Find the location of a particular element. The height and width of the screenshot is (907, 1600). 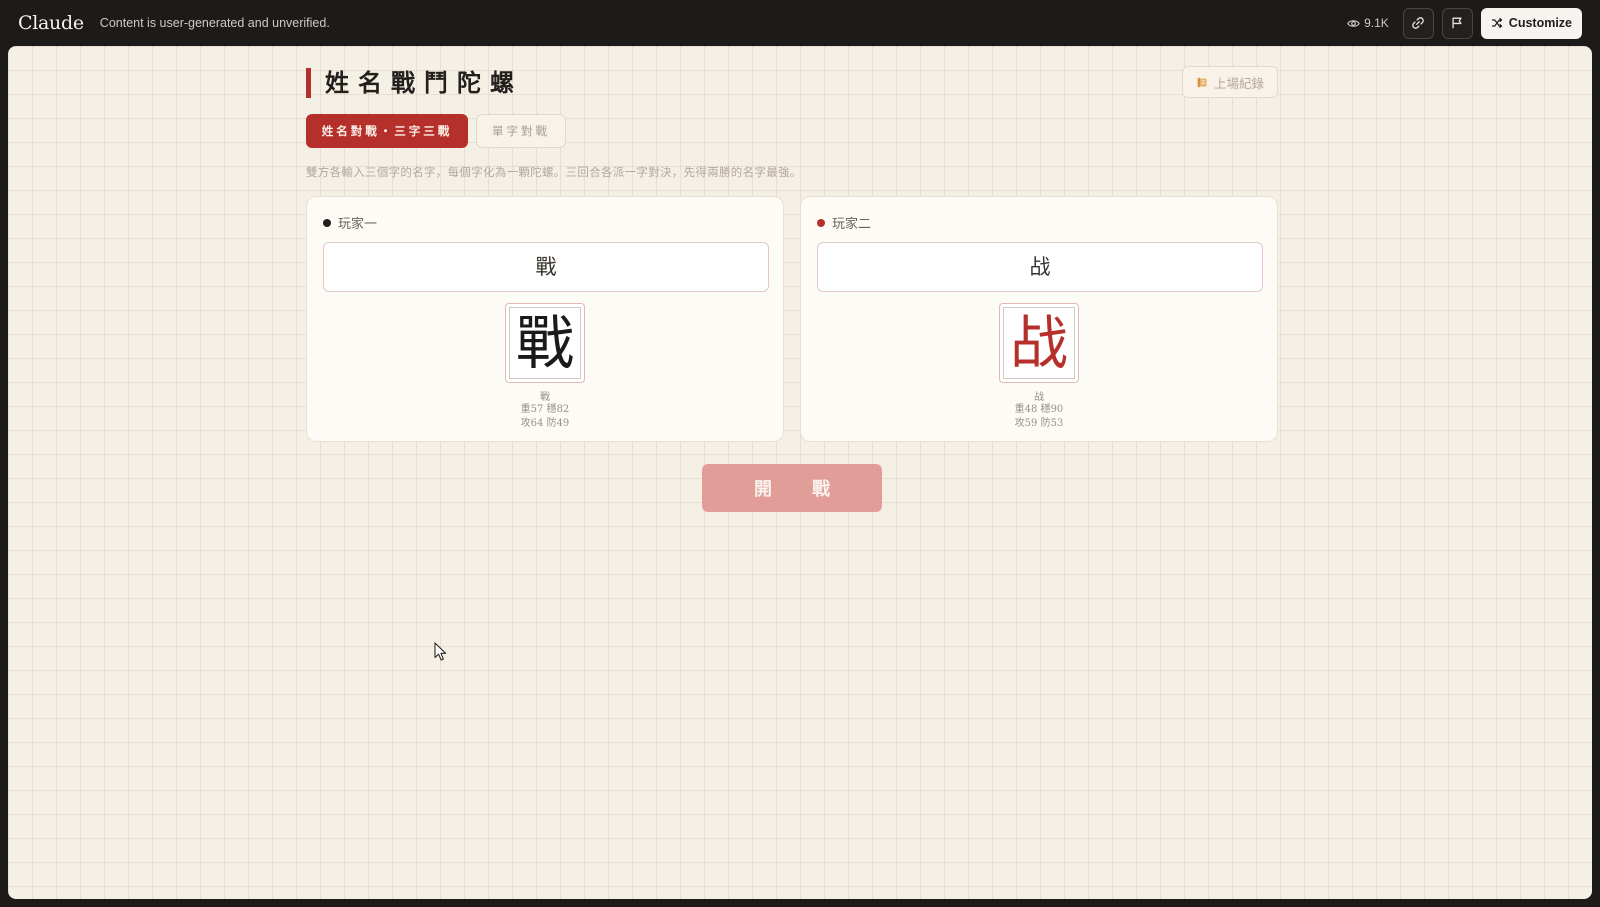

top-glyph-frame: 战 is located at coordinates (1039, 343).